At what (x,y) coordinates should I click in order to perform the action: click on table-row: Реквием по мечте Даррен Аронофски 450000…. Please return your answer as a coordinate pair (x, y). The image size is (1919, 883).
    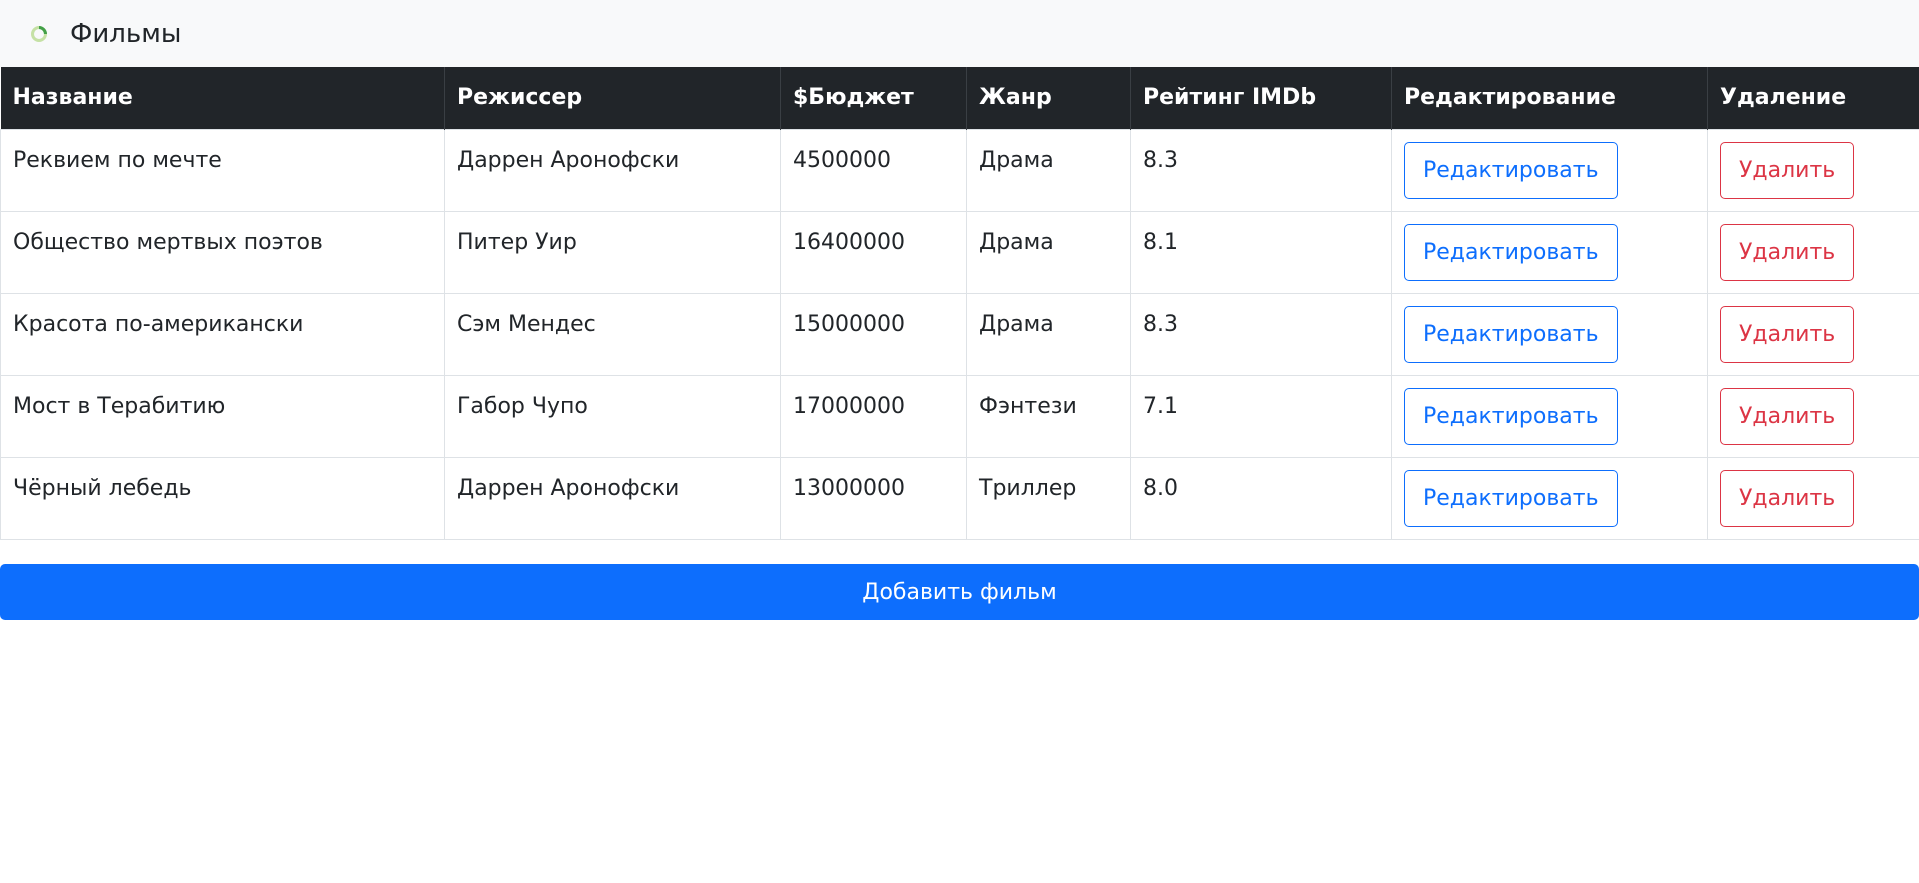
    Looking at the image, I should click on (959, 170).